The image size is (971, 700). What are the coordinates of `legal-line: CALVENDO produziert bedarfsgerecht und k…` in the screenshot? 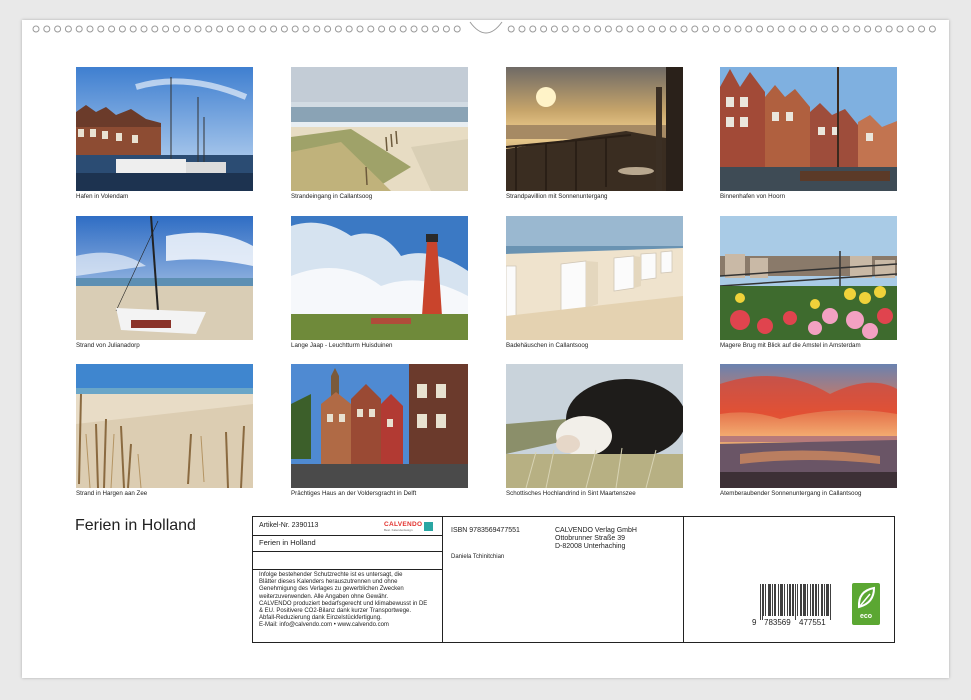 It's located at (343, 603).